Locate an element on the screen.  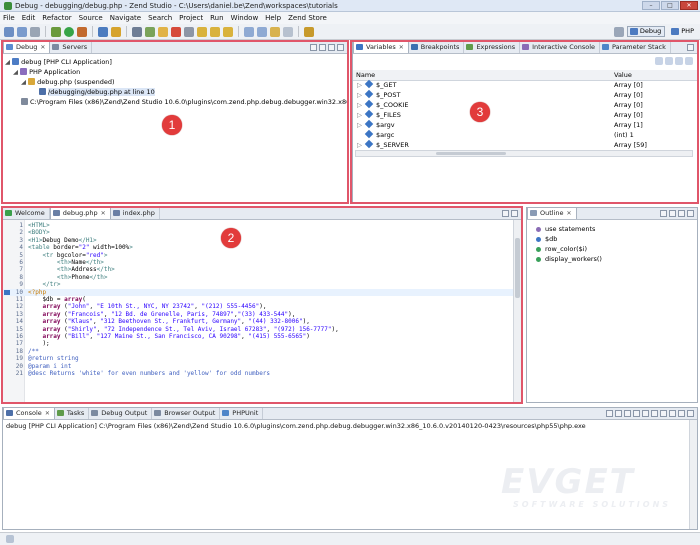
variables-hscrollbar is located at coordinates (524, 153).